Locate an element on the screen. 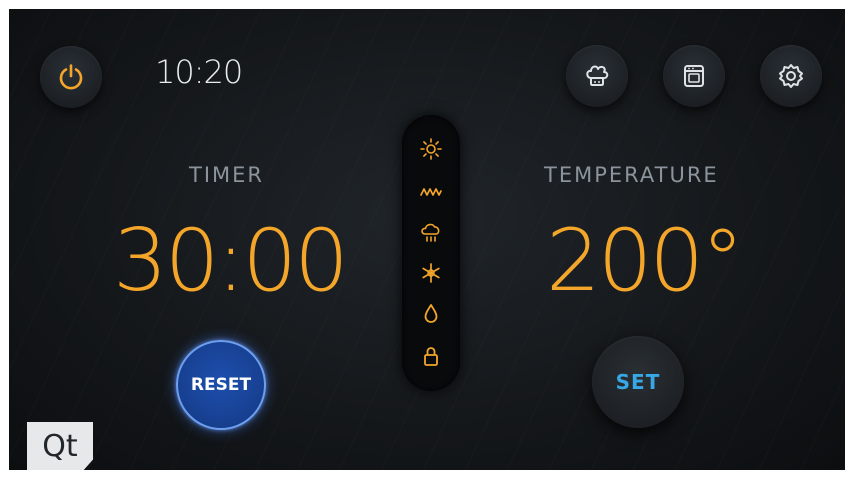  sun-icon is located at coordinates (431, 151).